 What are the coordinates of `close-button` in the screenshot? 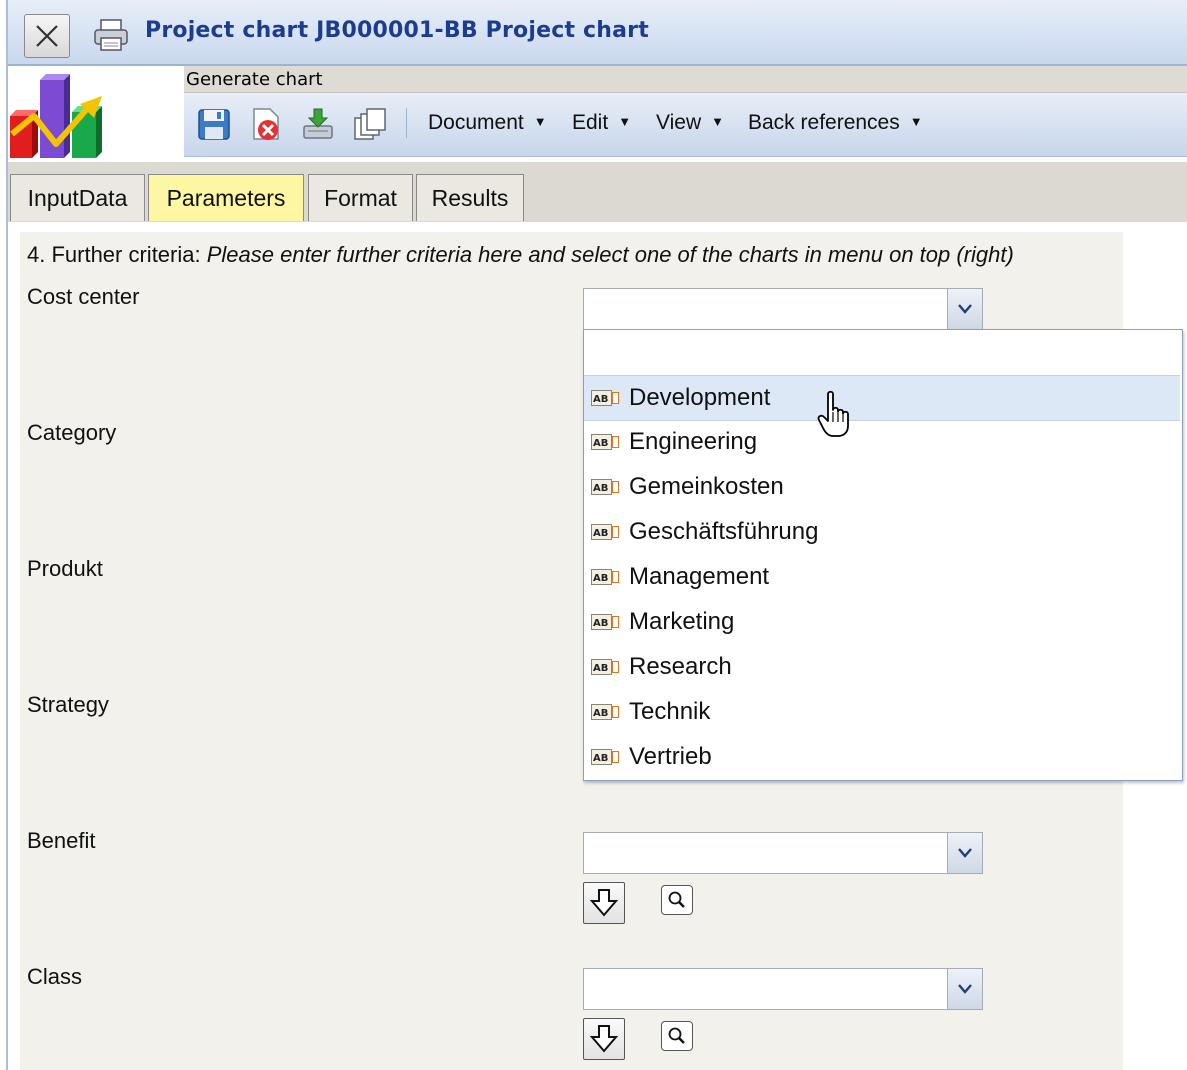 It's located at (47, 36).